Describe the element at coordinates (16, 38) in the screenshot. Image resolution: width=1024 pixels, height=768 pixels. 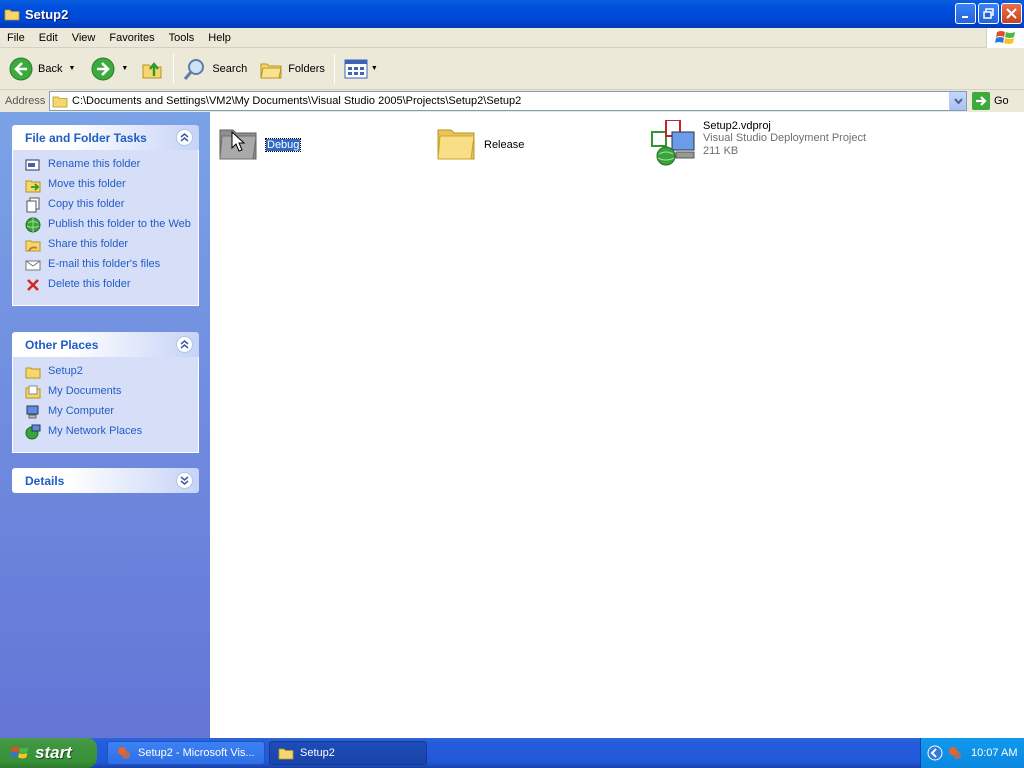
I see `menu-file: File` at that location.